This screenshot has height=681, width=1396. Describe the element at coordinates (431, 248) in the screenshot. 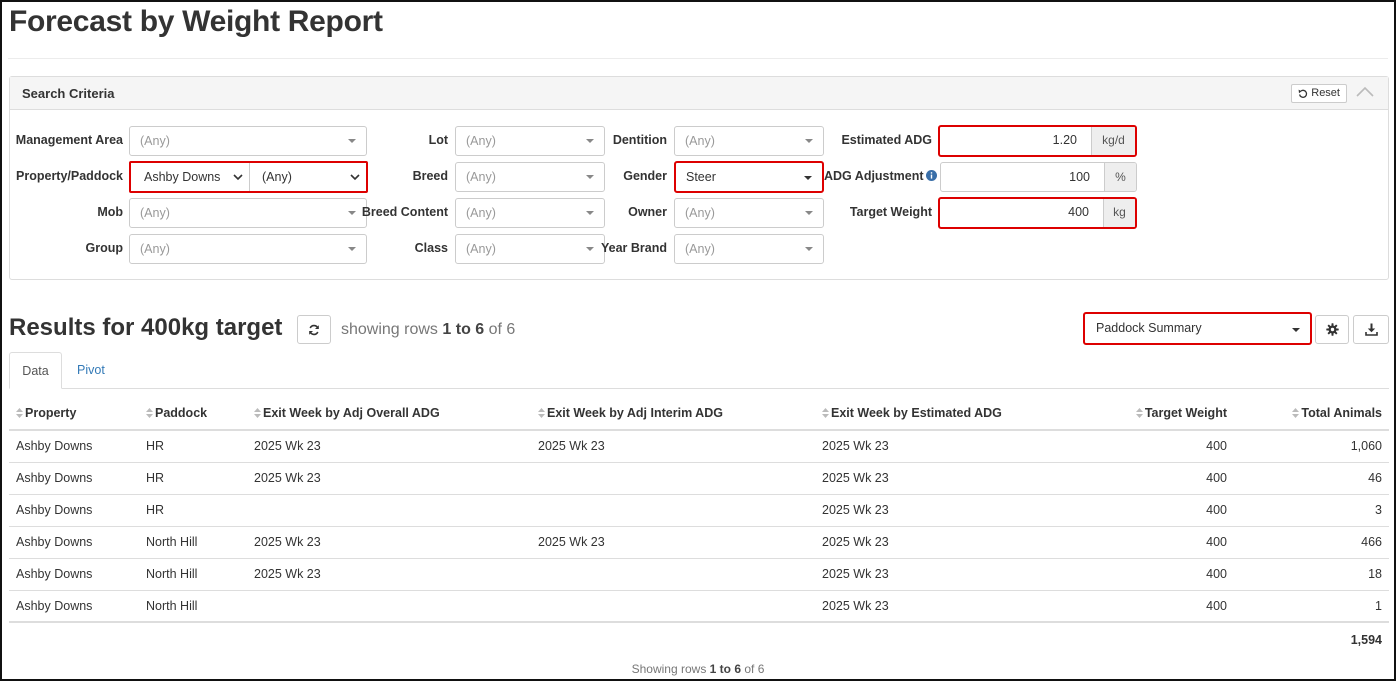

I see `class-label: Class` at that location.